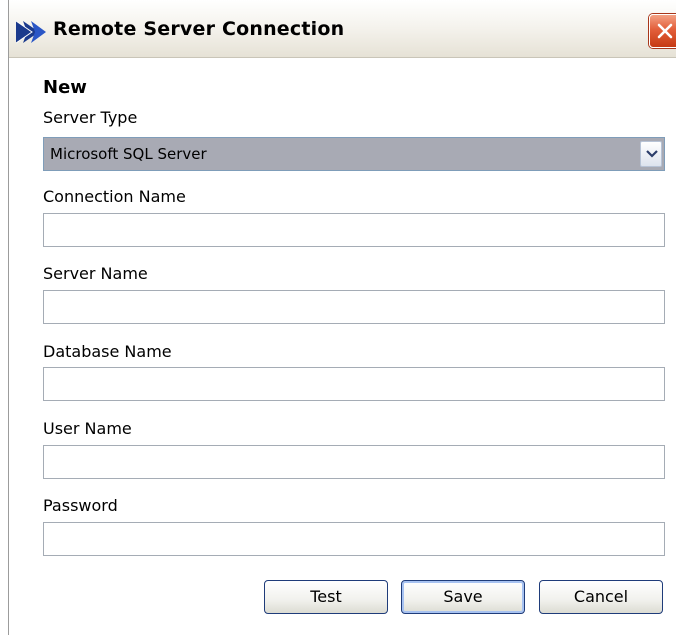  I want to click on server-type-value: Microsoft SQL Server, so click(128, 154).